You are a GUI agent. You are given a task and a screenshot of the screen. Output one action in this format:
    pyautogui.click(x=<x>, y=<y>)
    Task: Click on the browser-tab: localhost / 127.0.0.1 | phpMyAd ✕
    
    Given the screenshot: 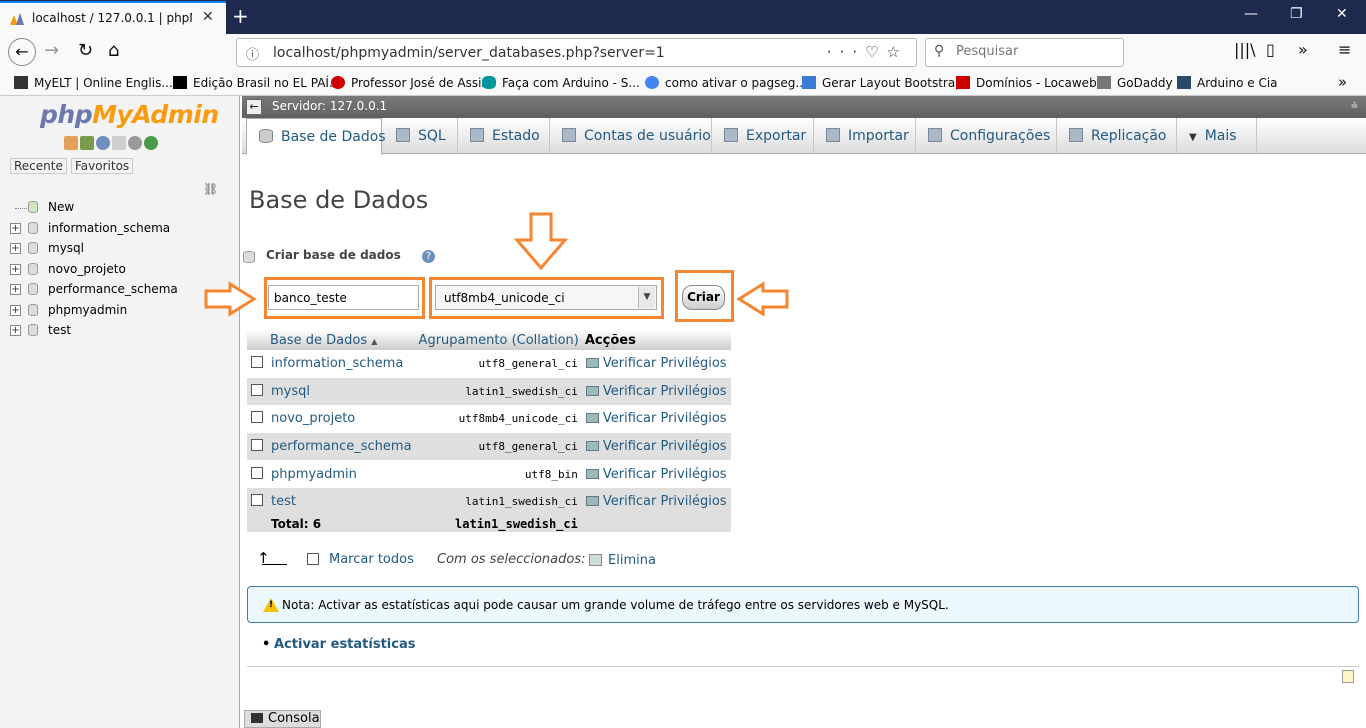 What is the action you would take?
    pyautogui.click(x=113, y=17)
    